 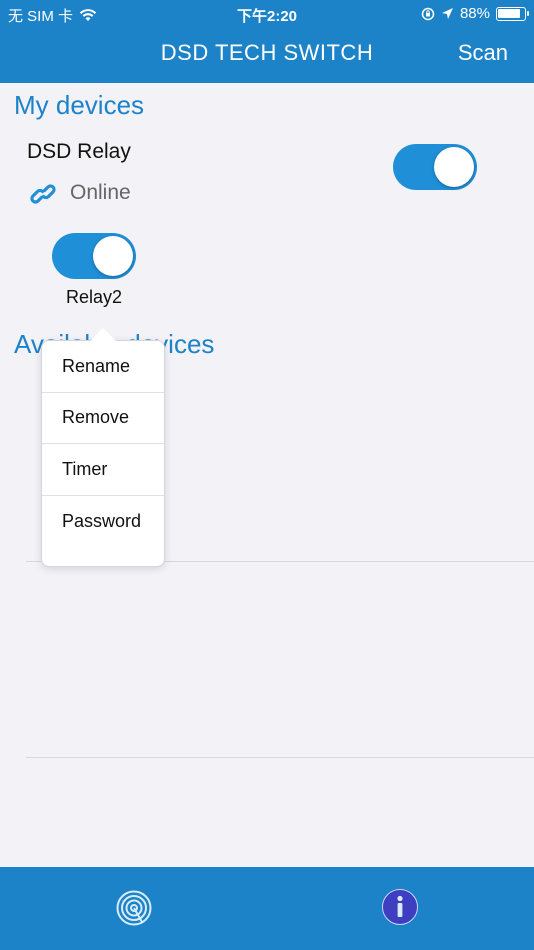 What do you see at coordinates (428, 13) in the screenshot?
I see `rotation-lock-icon` at bounding box center [428, 13].